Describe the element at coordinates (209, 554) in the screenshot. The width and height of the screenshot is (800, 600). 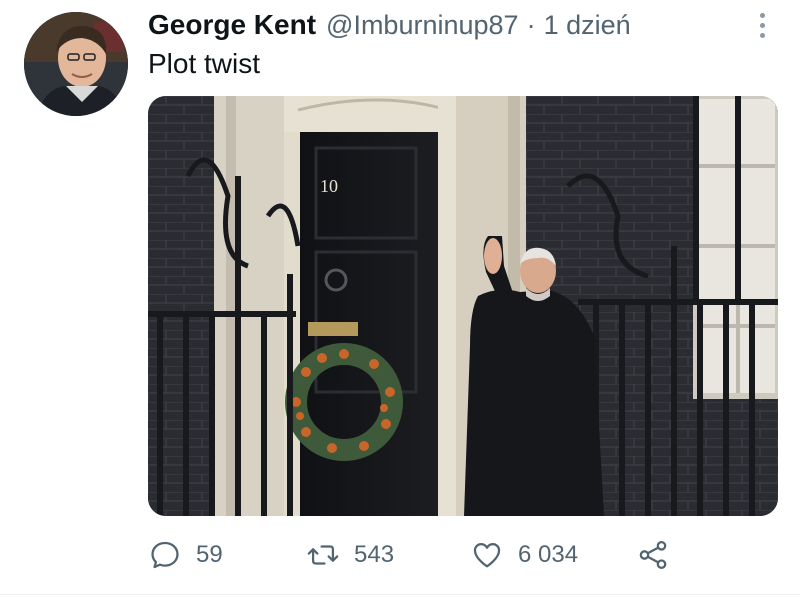
I see `reply-count: 59` at that location.